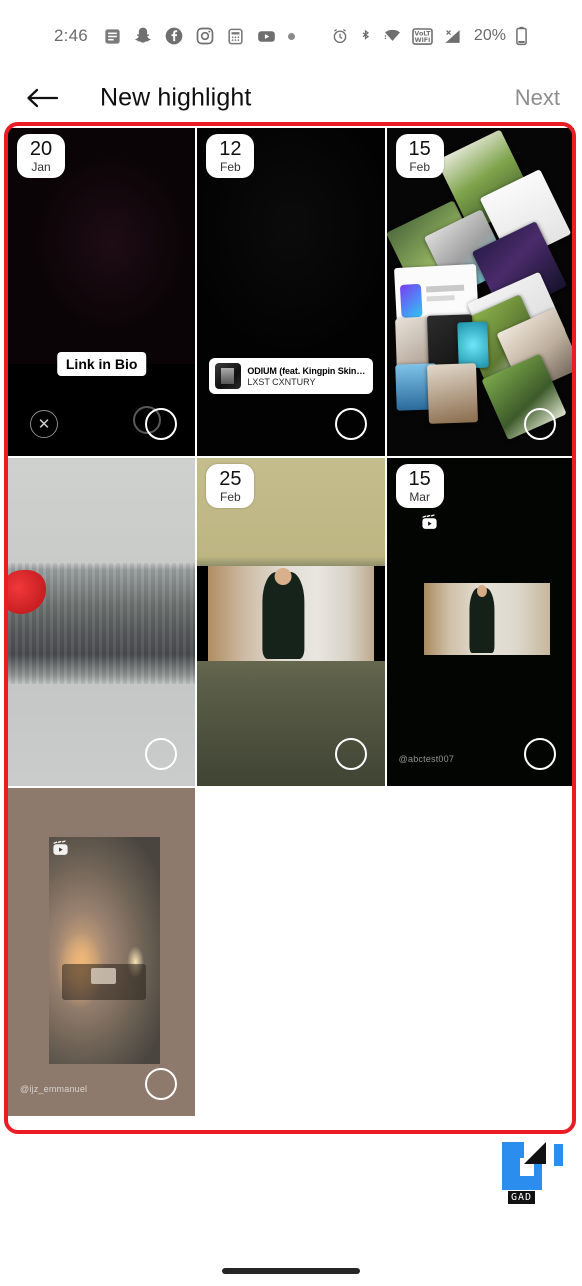 Image resolution: width=582 pixels, height=1286 pixels. Describe the element at coordinates (340, 36) in the screenshot. I see `alarm-icon` at that location.